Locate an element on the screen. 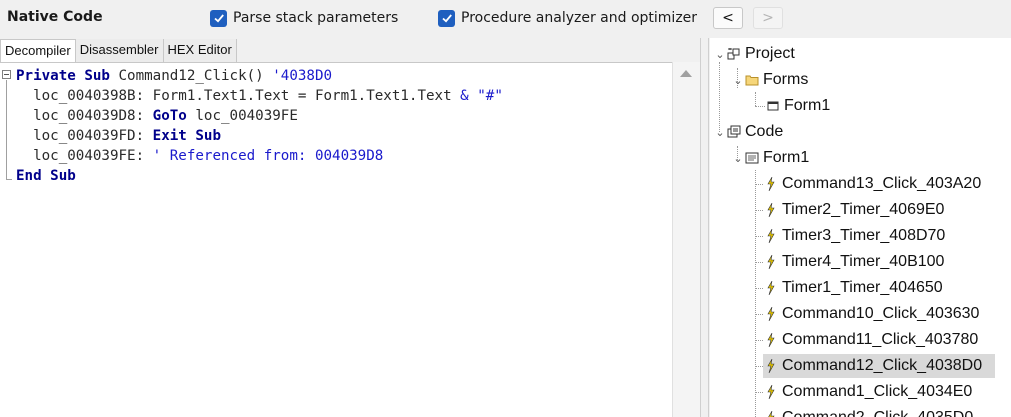 The height and width of the screenshot is (417, 1011). code-line-3: loc_004039D8: GoTo loc_004039FE is located at coordinates (259, 116).